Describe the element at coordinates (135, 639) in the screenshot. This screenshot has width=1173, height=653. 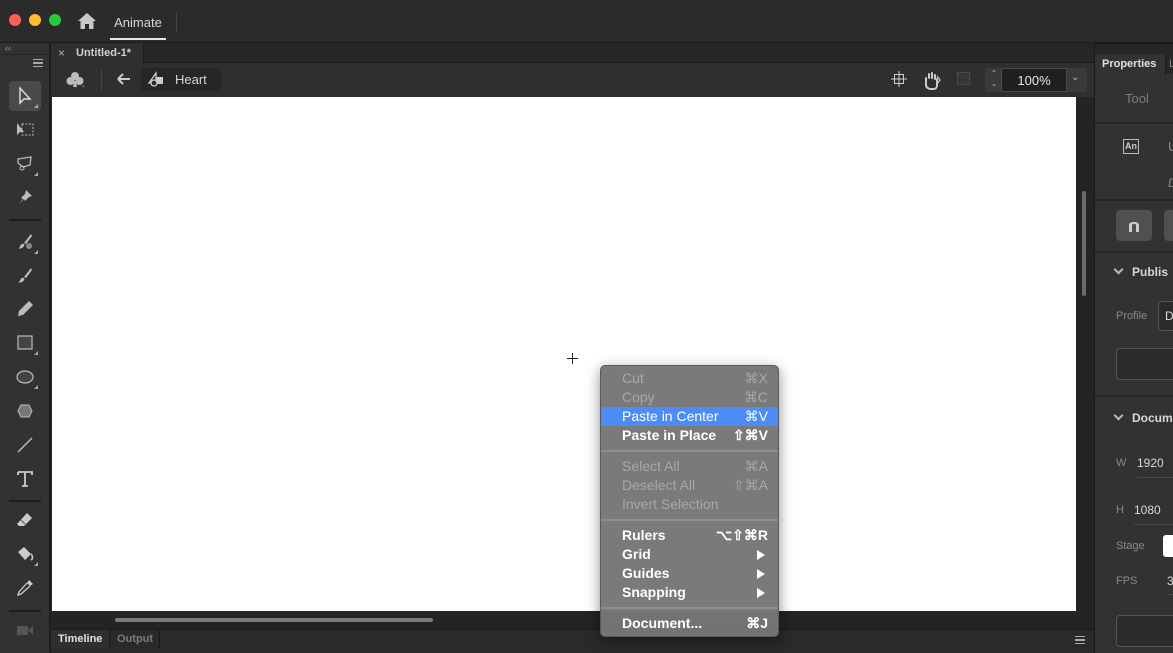
I see `tab-output: Output` at that location.